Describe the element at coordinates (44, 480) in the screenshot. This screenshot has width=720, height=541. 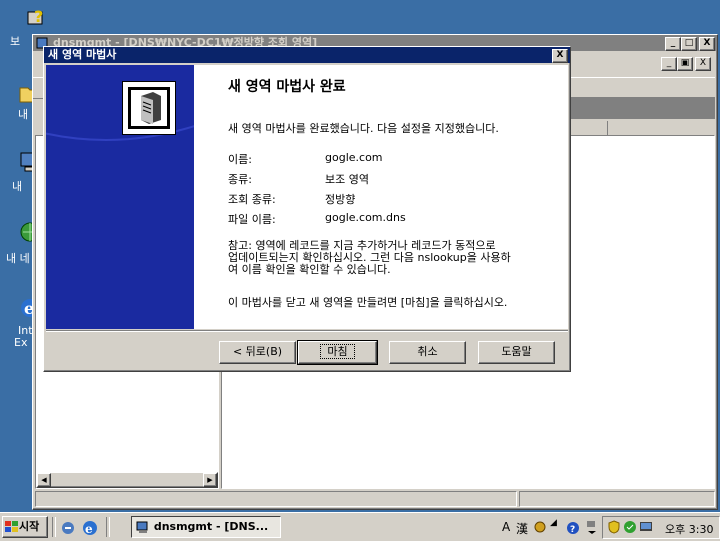
I see `scroll-left-icon: ◀` at that location.